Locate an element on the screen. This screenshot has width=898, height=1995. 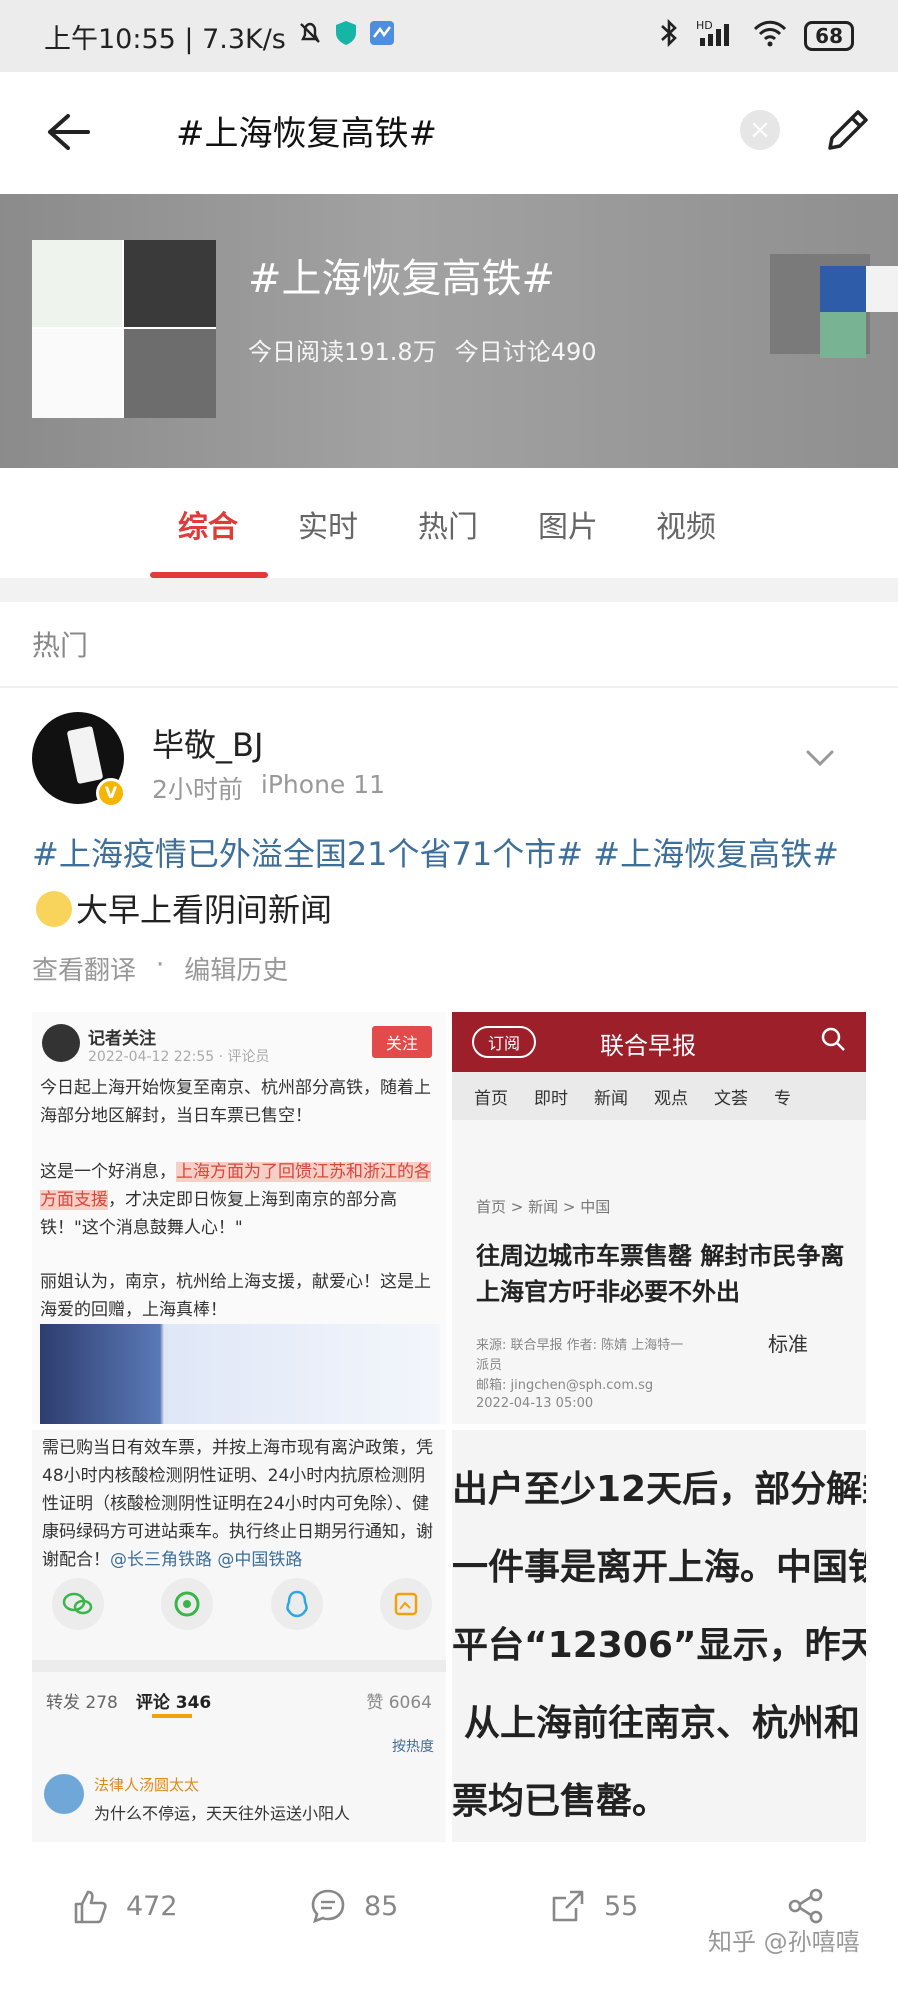
status-time: 上午10:55 | 7.3K/s is located at coordinates (165, 39).